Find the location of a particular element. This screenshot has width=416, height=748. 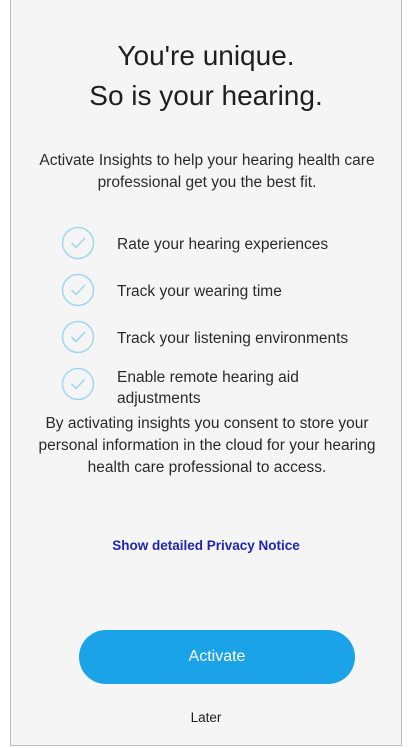

later-button: Later is located at coordinates (206, 717).